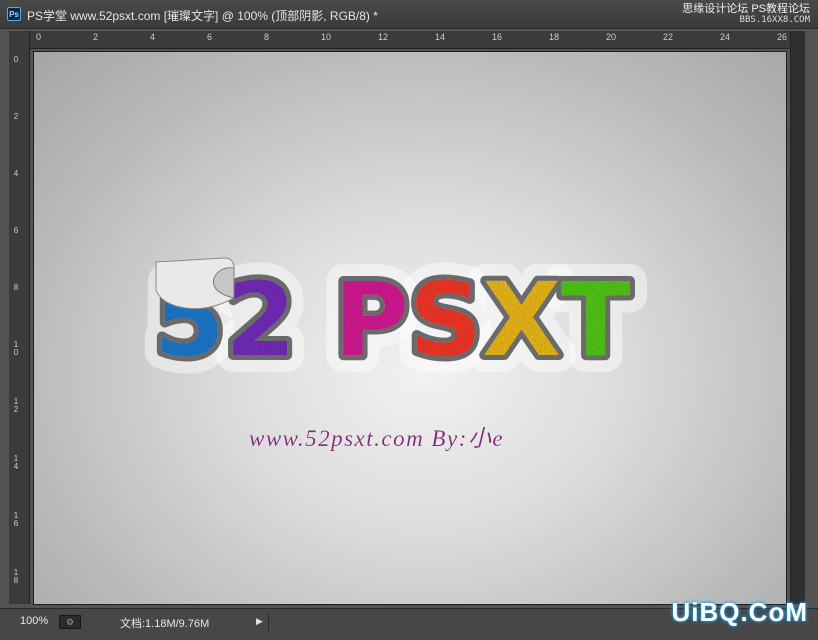 The height and width of the screenshot is (640, 818). I want to click on watermark-top-line2: BBS.16XX8.COM, so click(774, 20).